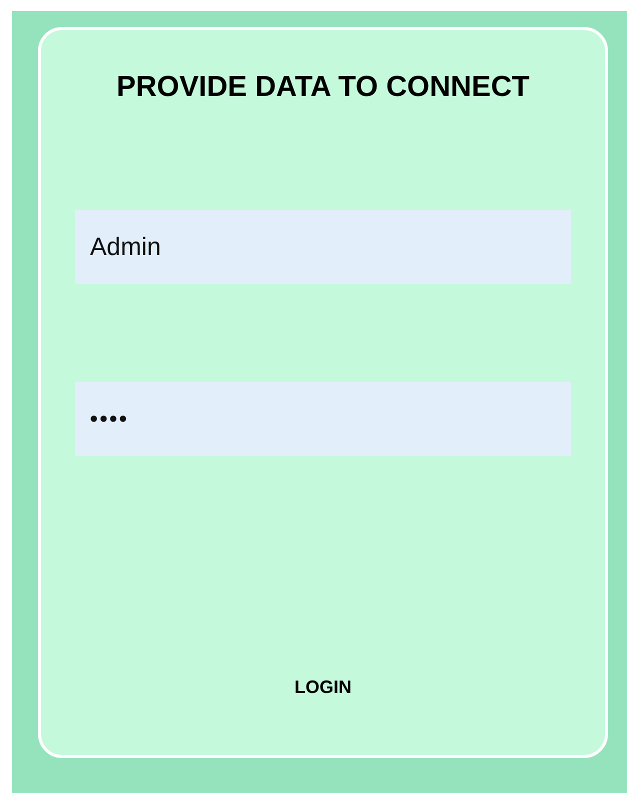 This screenshot has width=627, height=793. What do you see at coordinates (323, 87) in the screenshot?
I see `form-title: PROVIDE DATA TO CONNECT` at bounding box center [323, 87].